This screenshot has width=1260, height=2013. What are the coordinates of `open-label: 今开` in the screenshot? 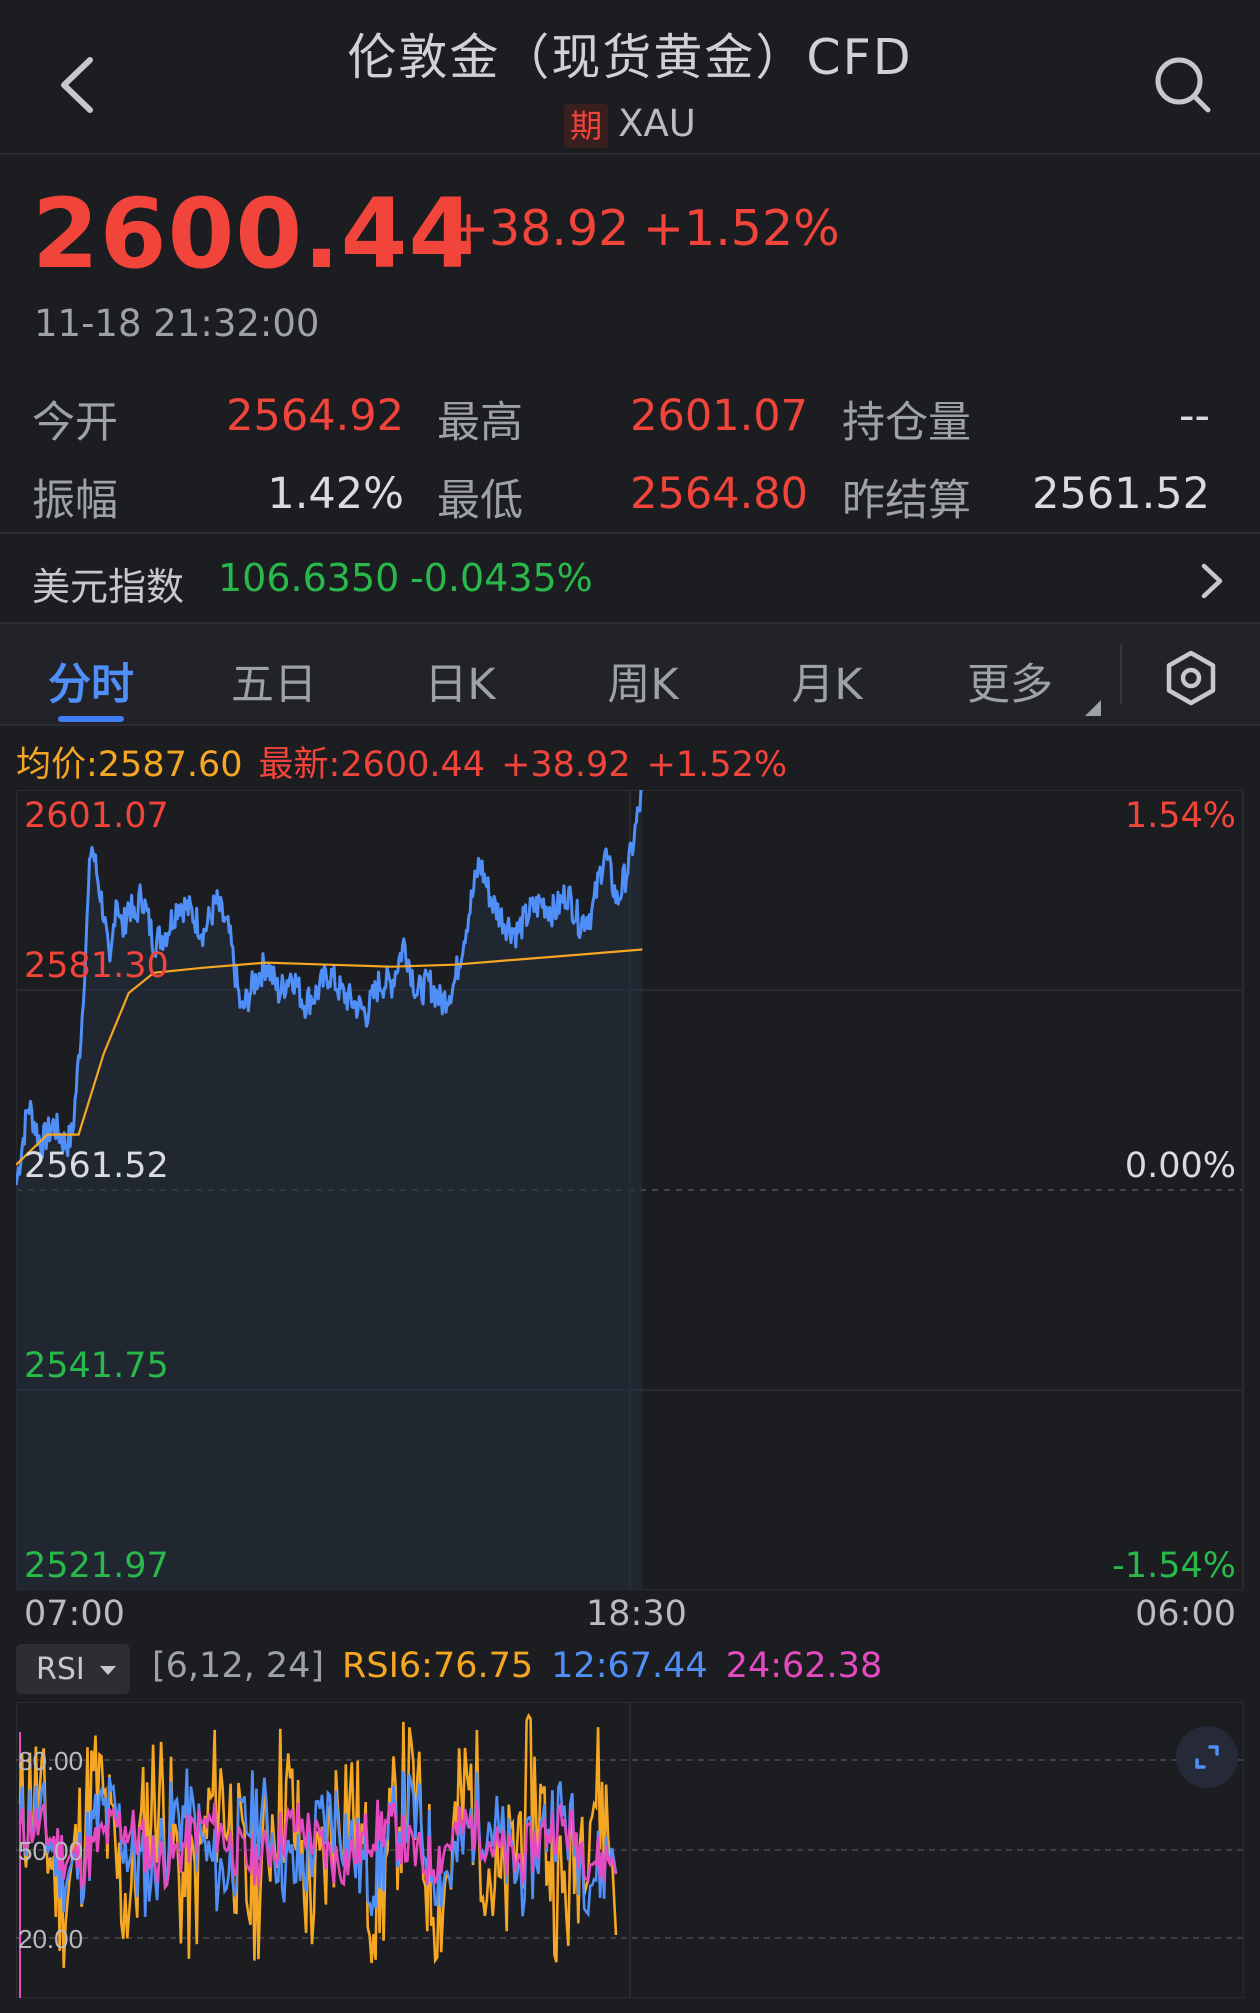 It's located at (75, 423).